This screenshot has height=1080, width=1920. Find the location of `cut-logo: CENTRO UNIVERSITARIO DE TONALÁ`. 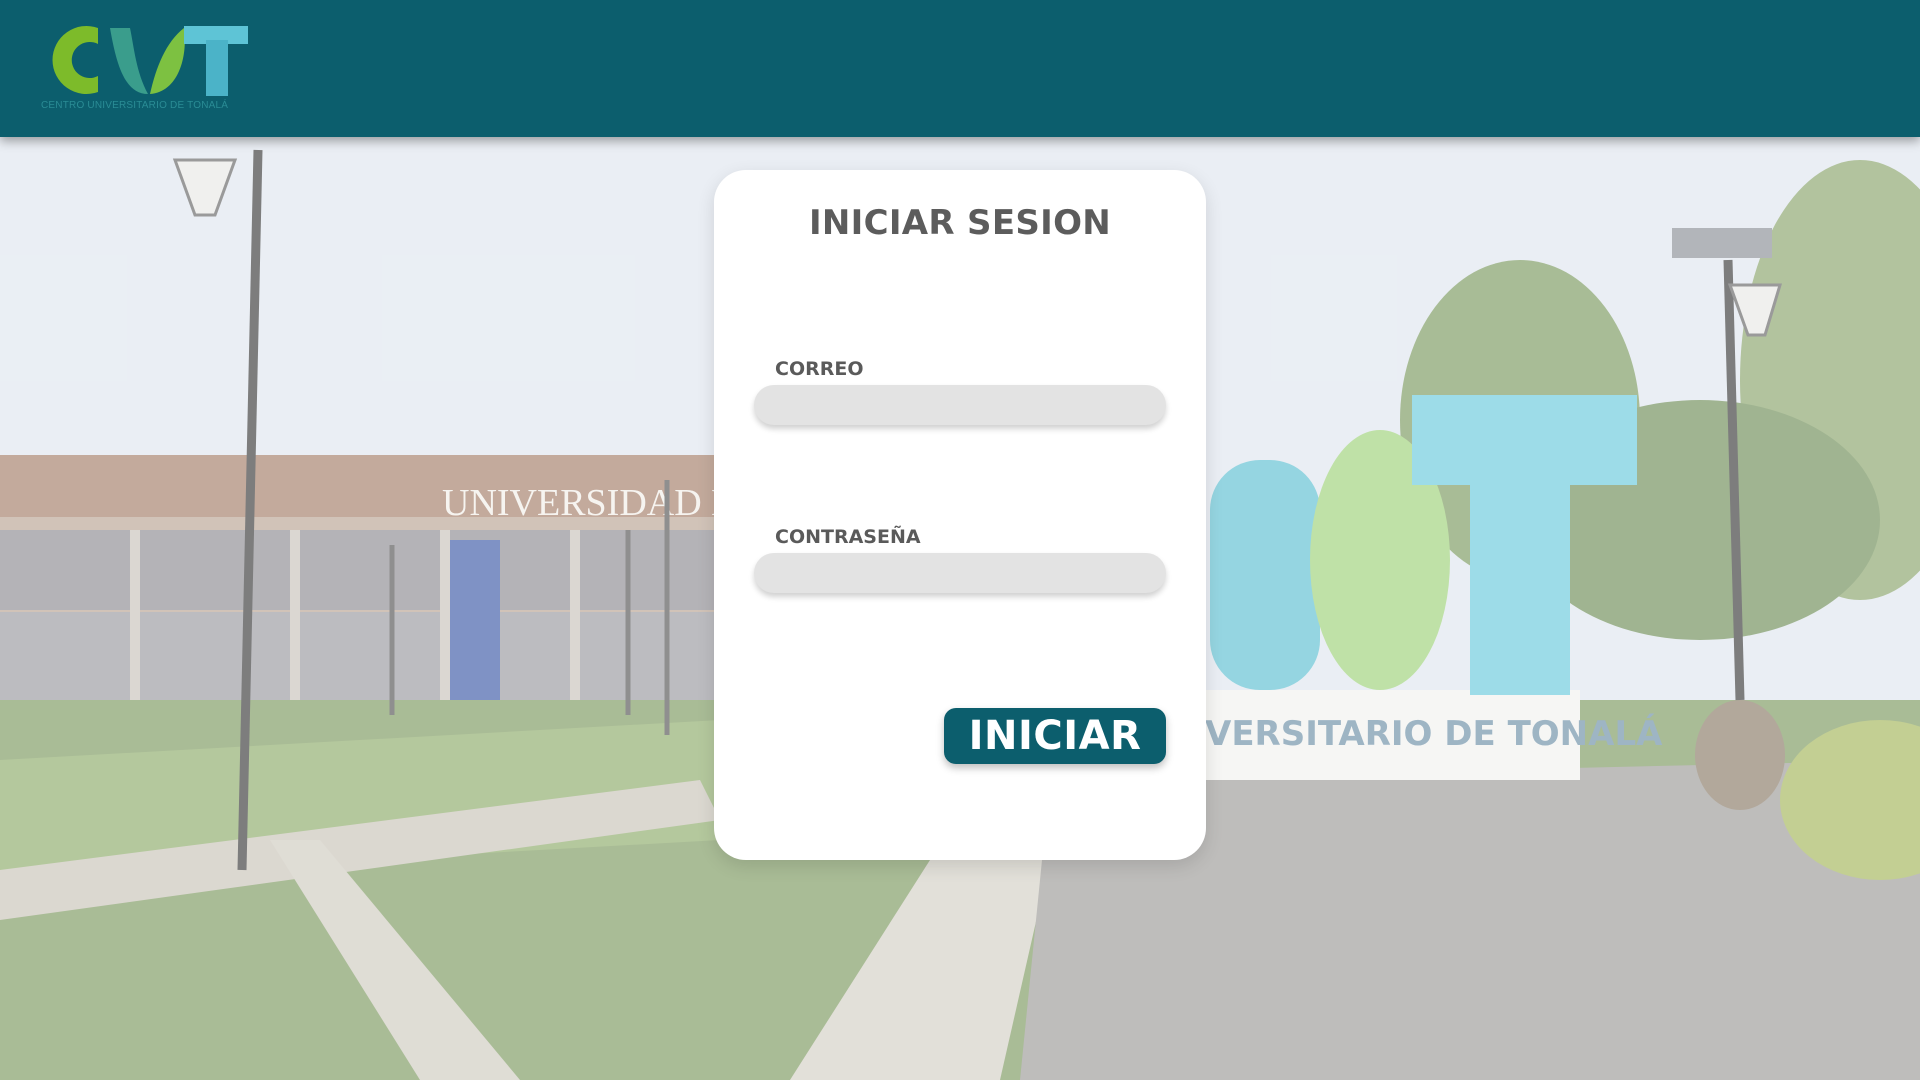

cut-logo: CENTRO UNIVERSITARIO DE TONALÁ is located at coordinates (145, 68).